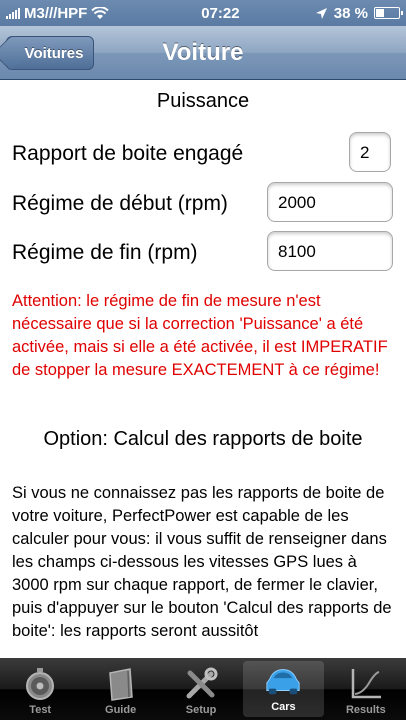 This screenshot has width=406, height=720. What do you see at coordinates (203, 253) in the screenshot?
I see `form-row: Régime de fin (rpm) 8100` at bounding box center [203, 253].